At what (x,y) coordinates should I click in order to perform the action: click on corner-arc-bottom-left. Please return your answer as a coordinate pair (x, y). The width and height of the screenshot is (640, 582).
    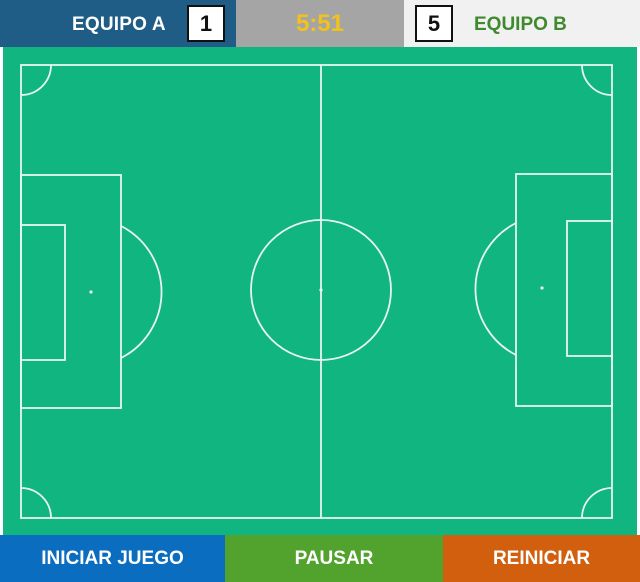
    Looking at the image, I should click on (36, 503).